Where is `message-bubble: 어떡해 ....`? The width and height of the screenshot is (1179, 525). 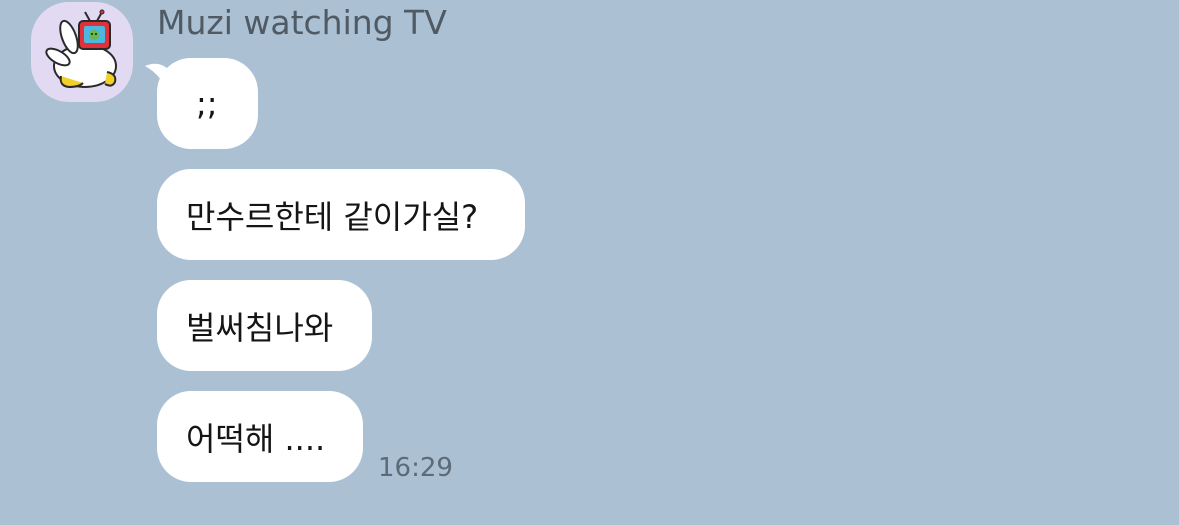 message-bubble: 어떡해 .... is located at coordinates (260, 436).